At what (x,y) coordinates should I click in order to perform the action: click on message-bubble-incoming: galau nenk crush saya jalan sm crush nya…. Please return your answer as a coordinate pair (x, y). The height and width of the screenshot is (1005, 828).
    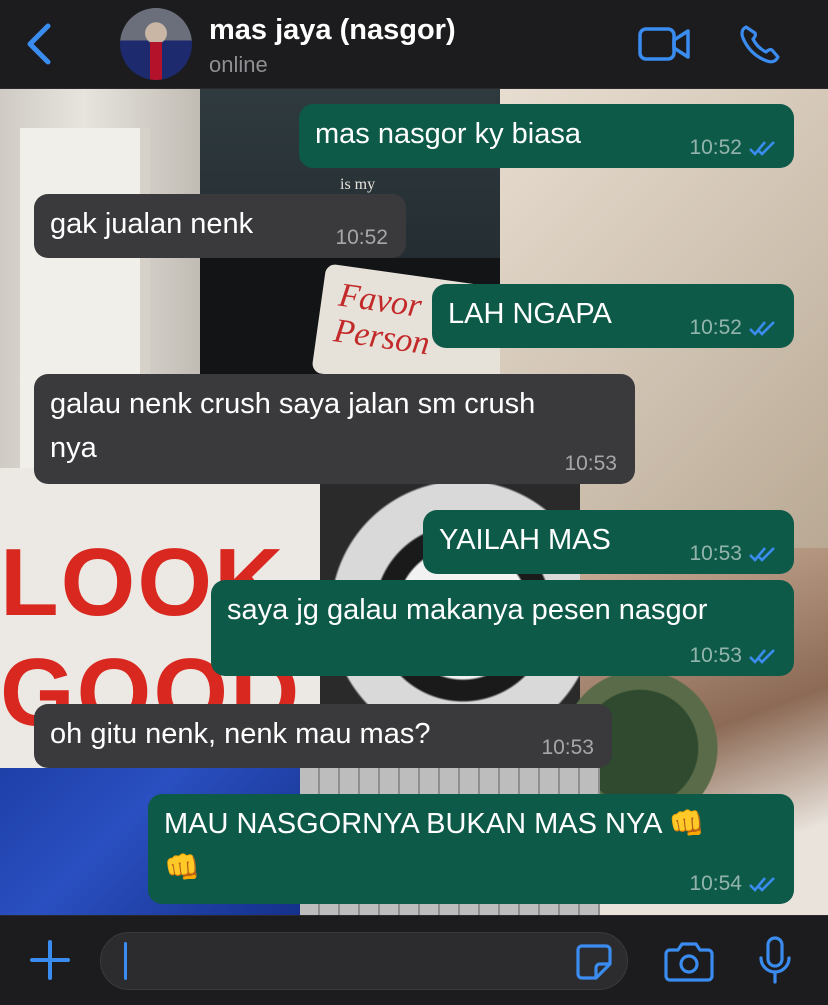
    Looking at the image, I should click on (334, 429).